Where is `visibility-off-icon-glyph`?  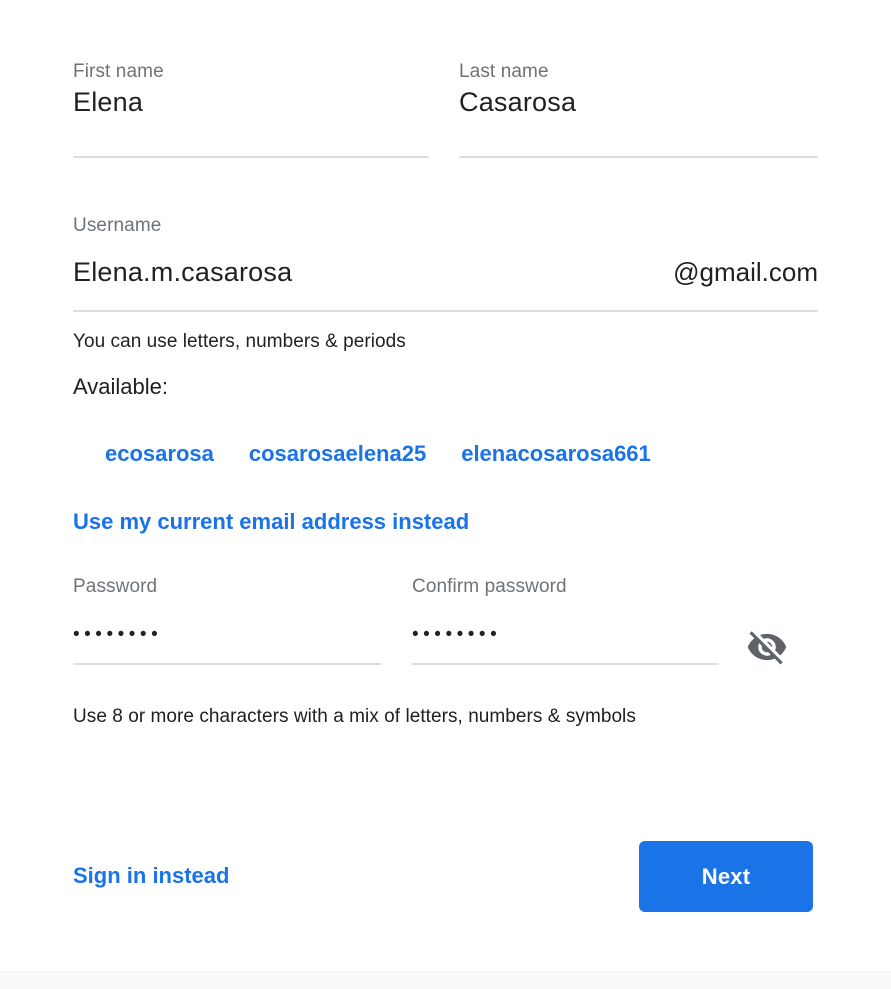
visibility-off-icon-glyph is located at coordinates (767, 648).